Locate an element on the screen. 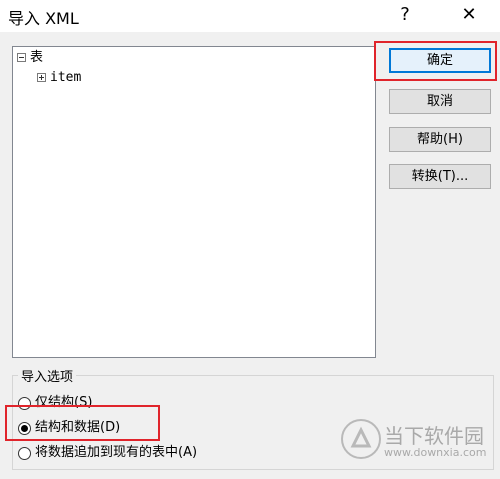 This screenshot has height=479, width=500. tree-node-item-label: item is located at coordinates (66, 77).